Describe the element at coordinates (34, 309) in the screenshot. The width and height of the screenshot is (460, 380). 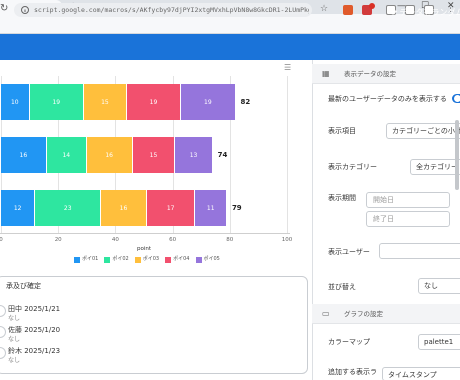
I see `comment-author: 田中 2025/1/21` at that location.